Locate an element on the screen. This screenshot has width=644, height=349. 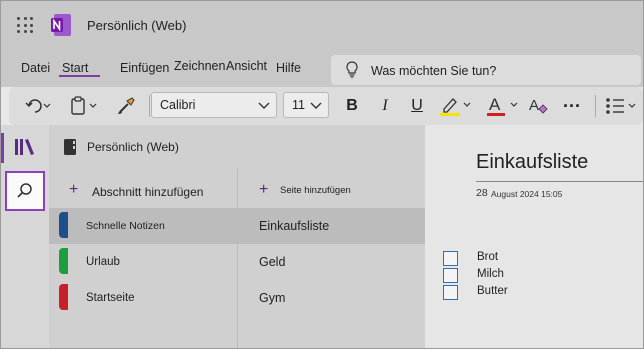
todo-item: Butter is located at coordinates (543, 293).